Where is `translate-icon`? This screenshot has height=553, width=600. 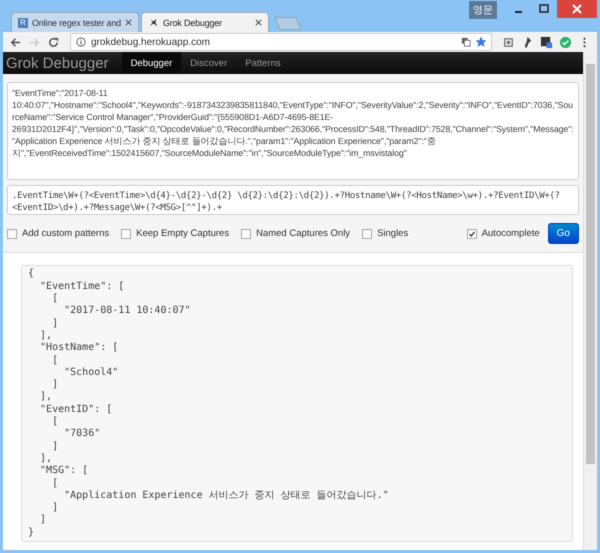
translate-icon is located at coordinates (466, 42).